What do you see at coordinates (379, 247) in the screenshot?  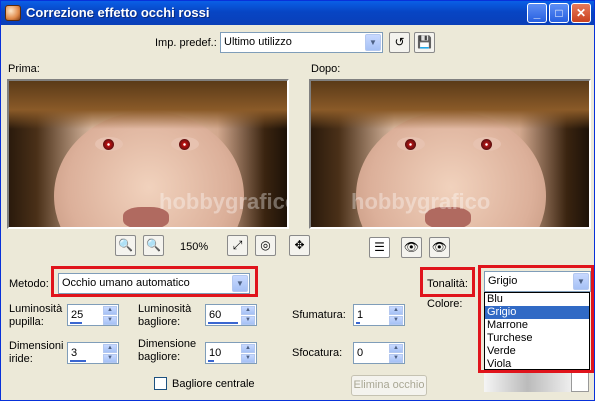 I see `eye-selection-icon: ☰` at bounding box center [379, 247].